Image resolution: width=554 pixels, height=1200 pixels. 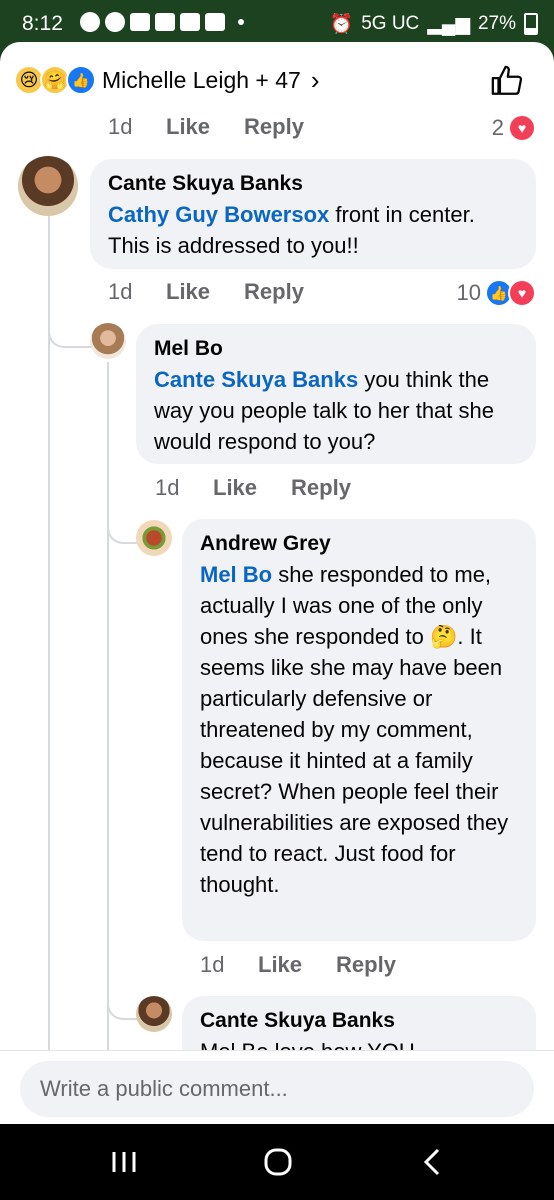 I want to click on comment-author: Andrew Grey, so click(x=359, y=544).